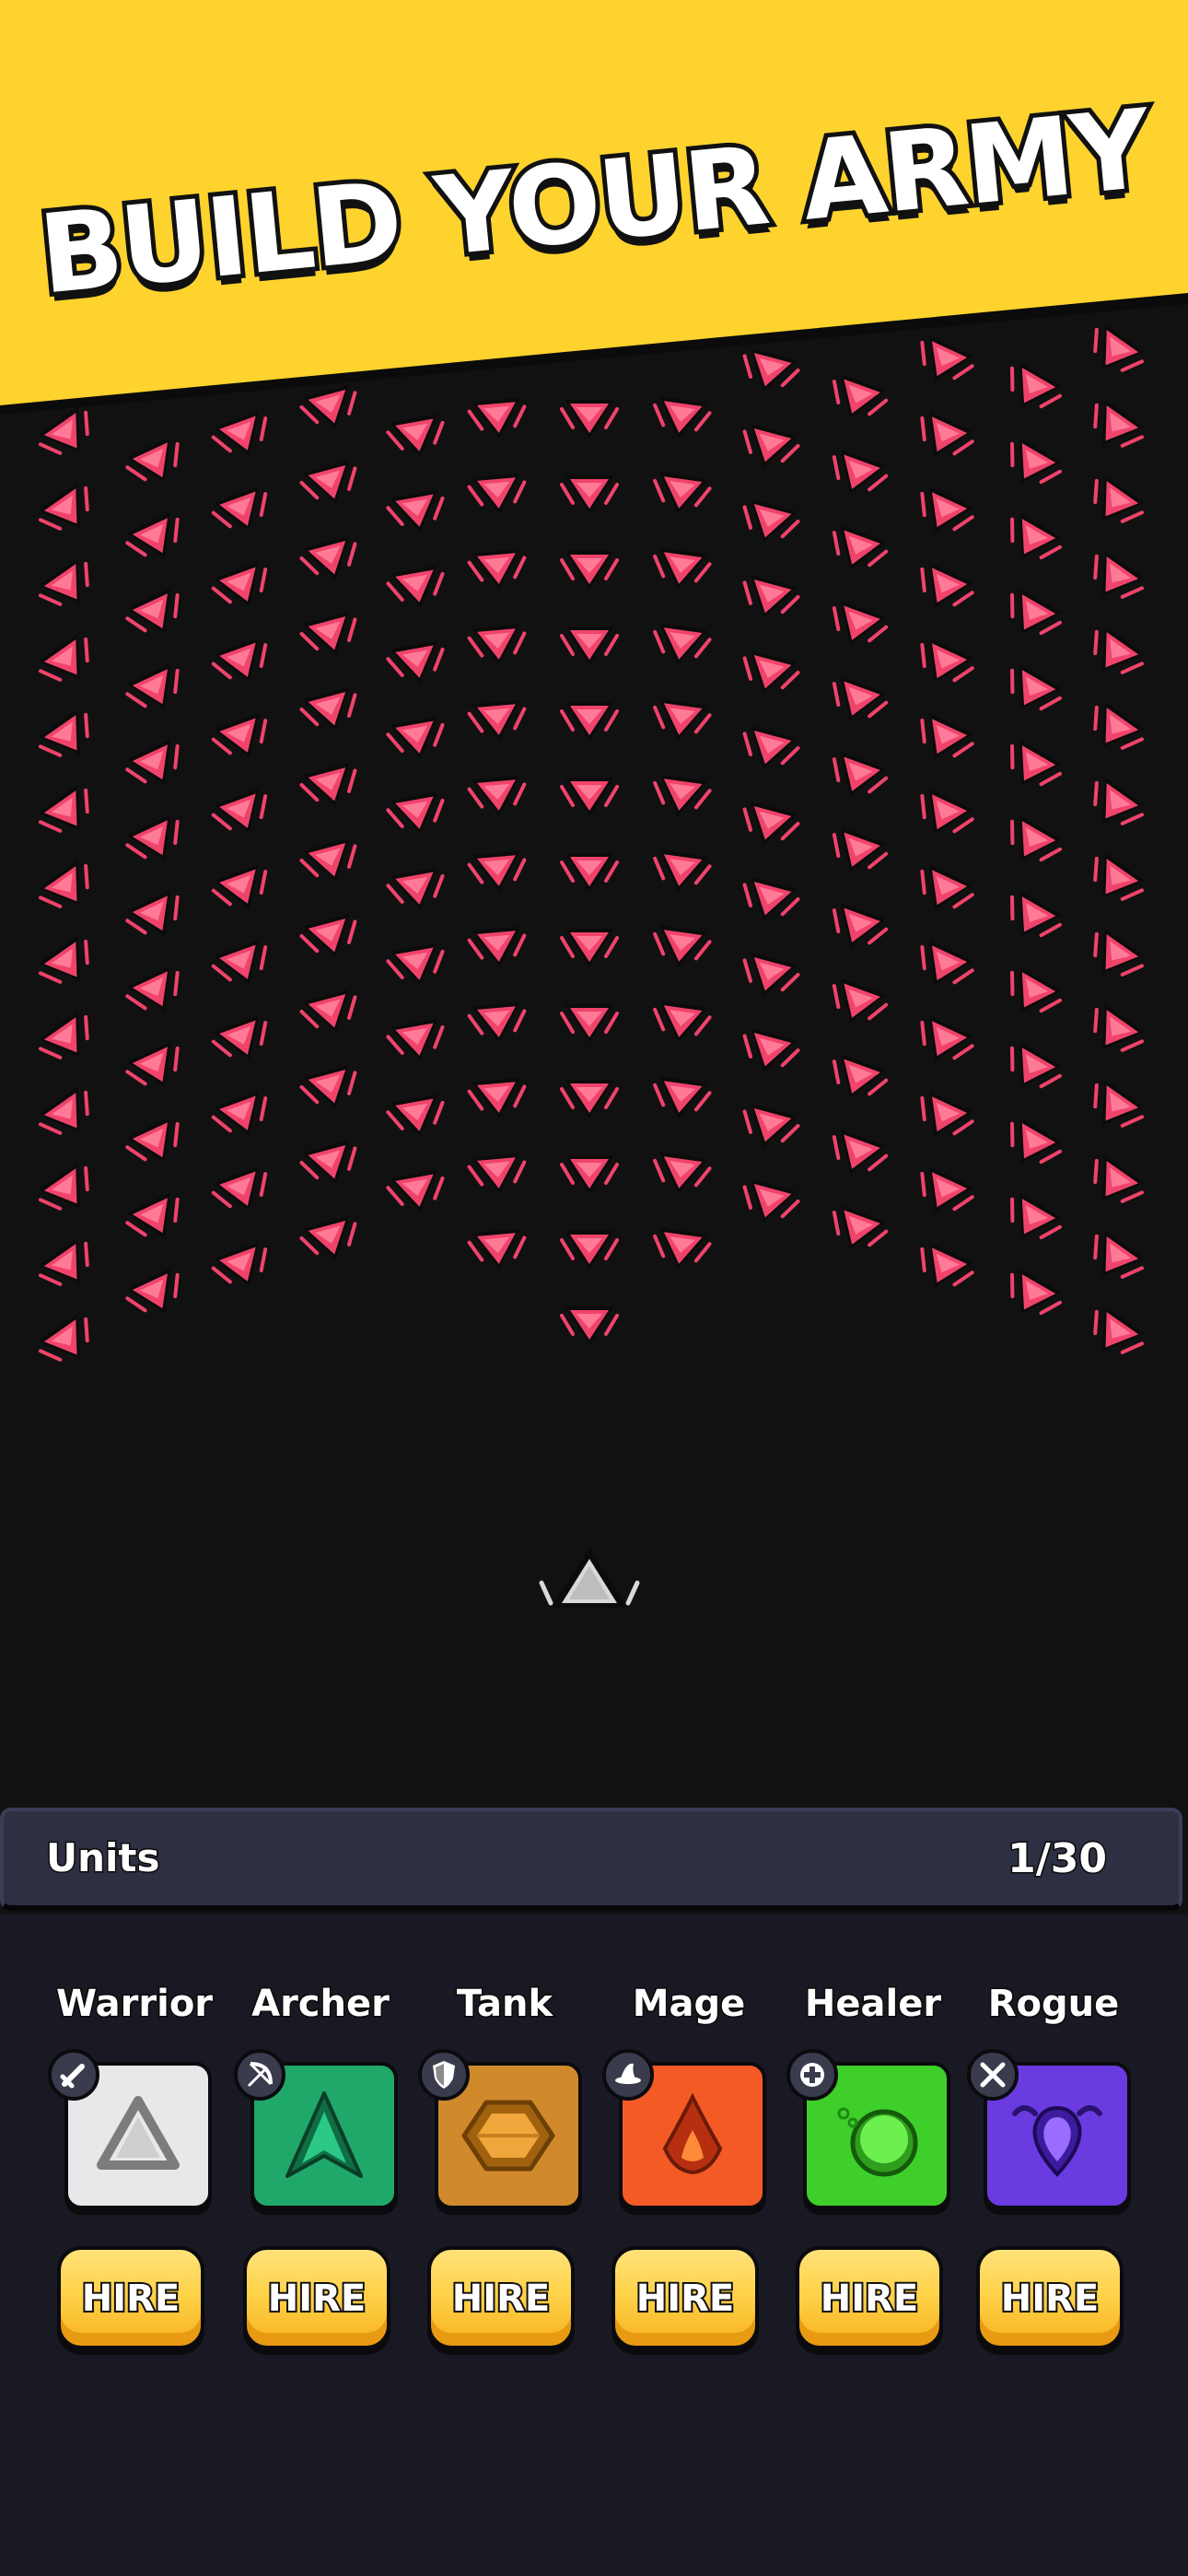  I want to click on units-label: Units, so click(102, 1858).